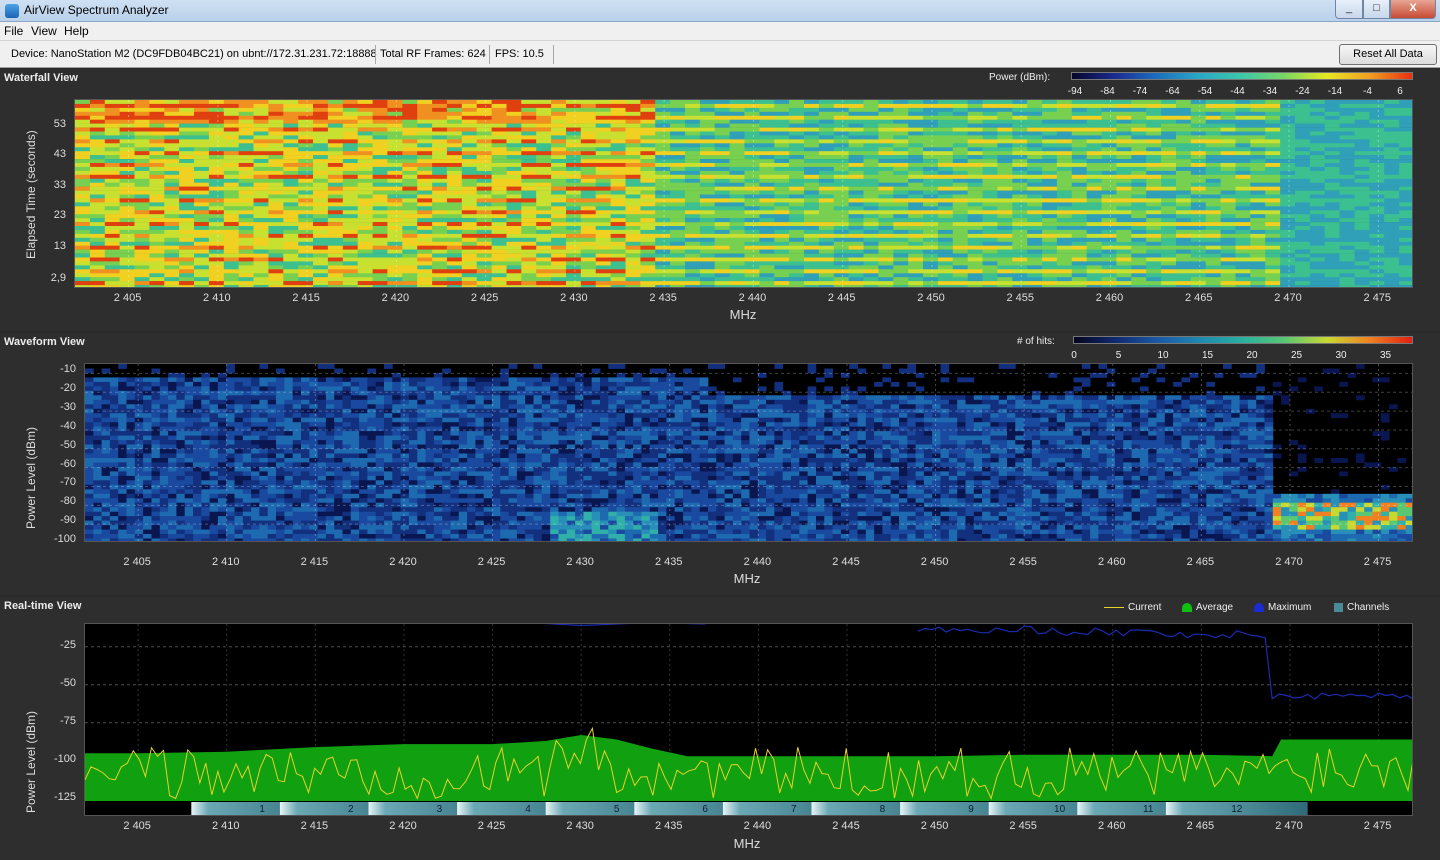  What do you see at coordinates (748, 768) in the screenshot?
I see `average-series-area` at bounding box center [748, 768].